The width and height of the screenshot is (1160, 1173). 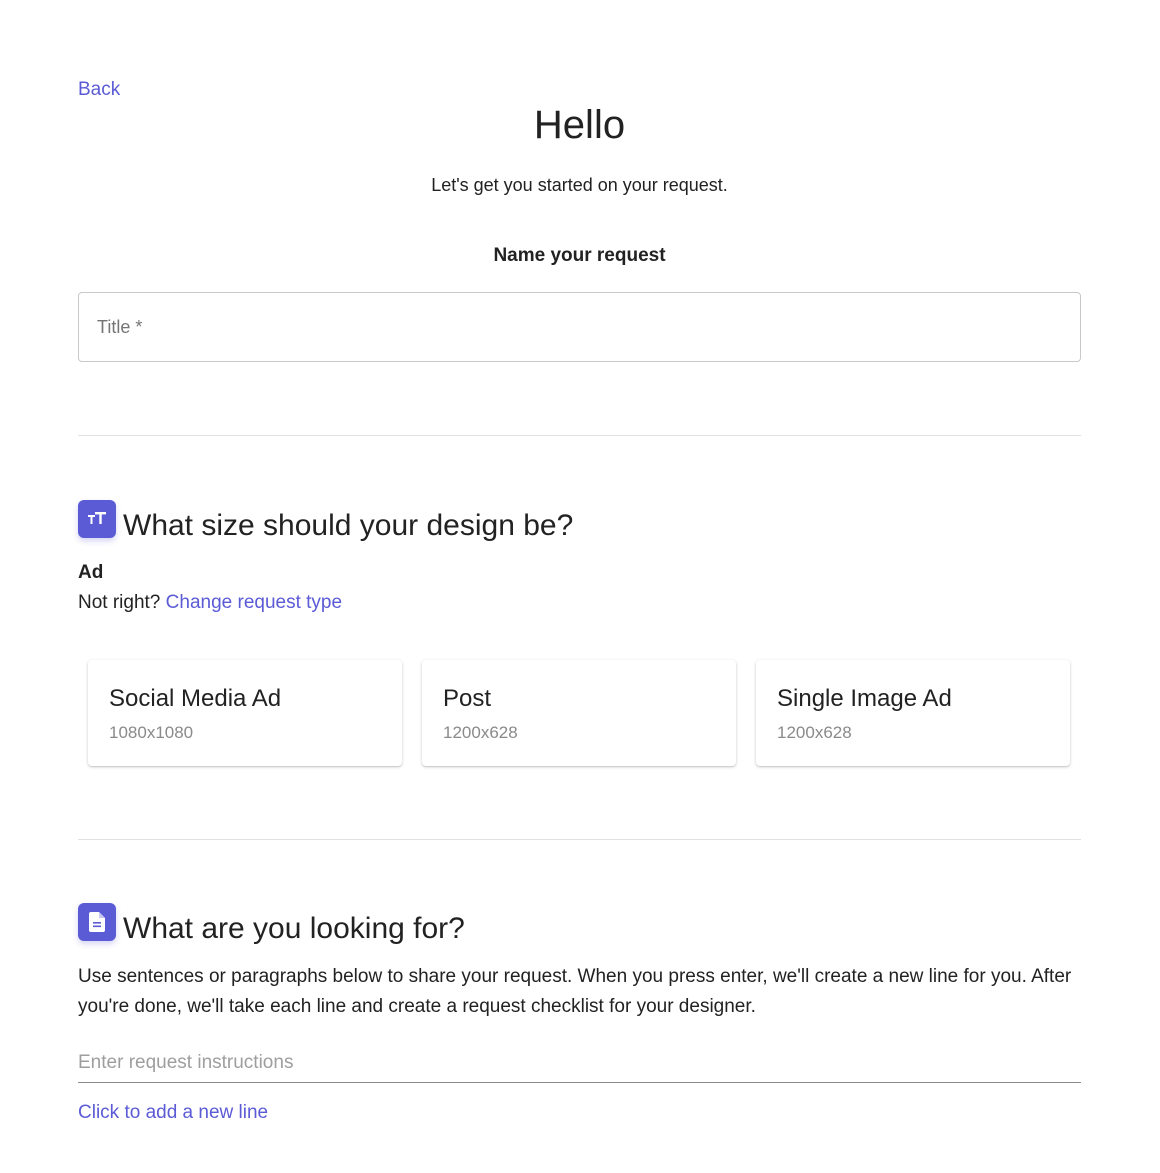 What do you see at coordinates (97, 922) in the screenshot?
I see `document-icon` at bounding box center [97, 922].